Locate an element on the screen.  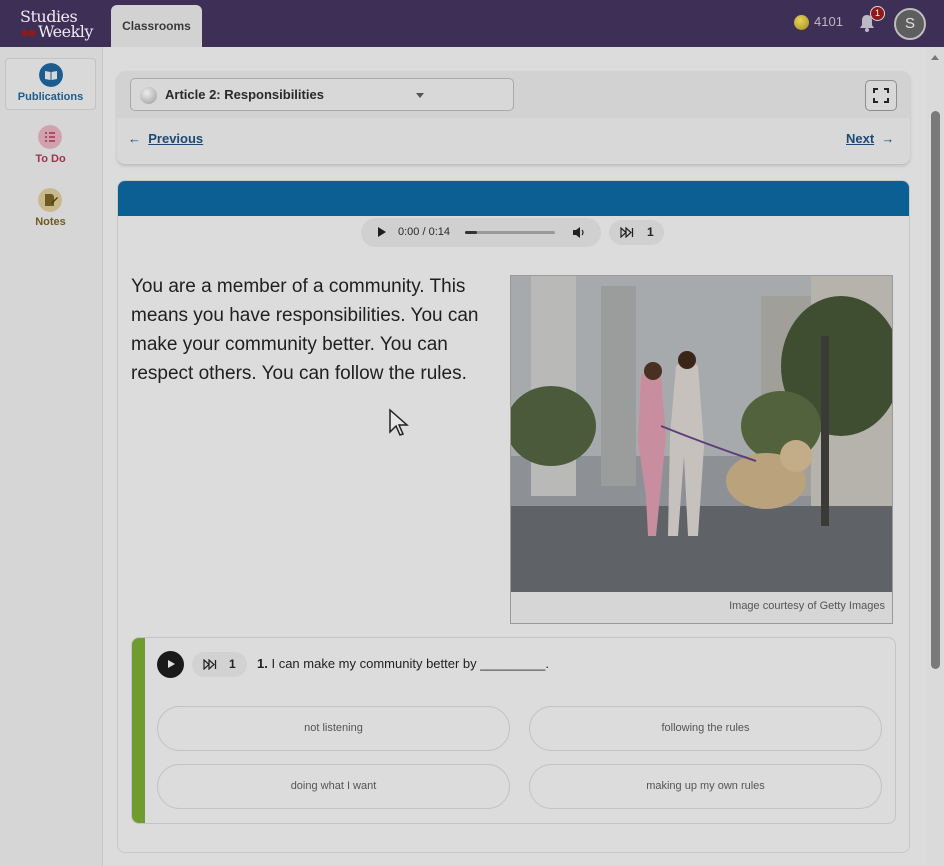
article-nav-bar is located at coordinates (513, 141).